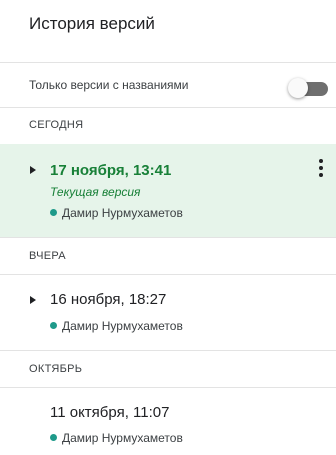 The image size is (336, 455). What do you see at coordinates (298, 88) in the screenshot?
I see `toggle-knob` at bounding box center [298, 88].